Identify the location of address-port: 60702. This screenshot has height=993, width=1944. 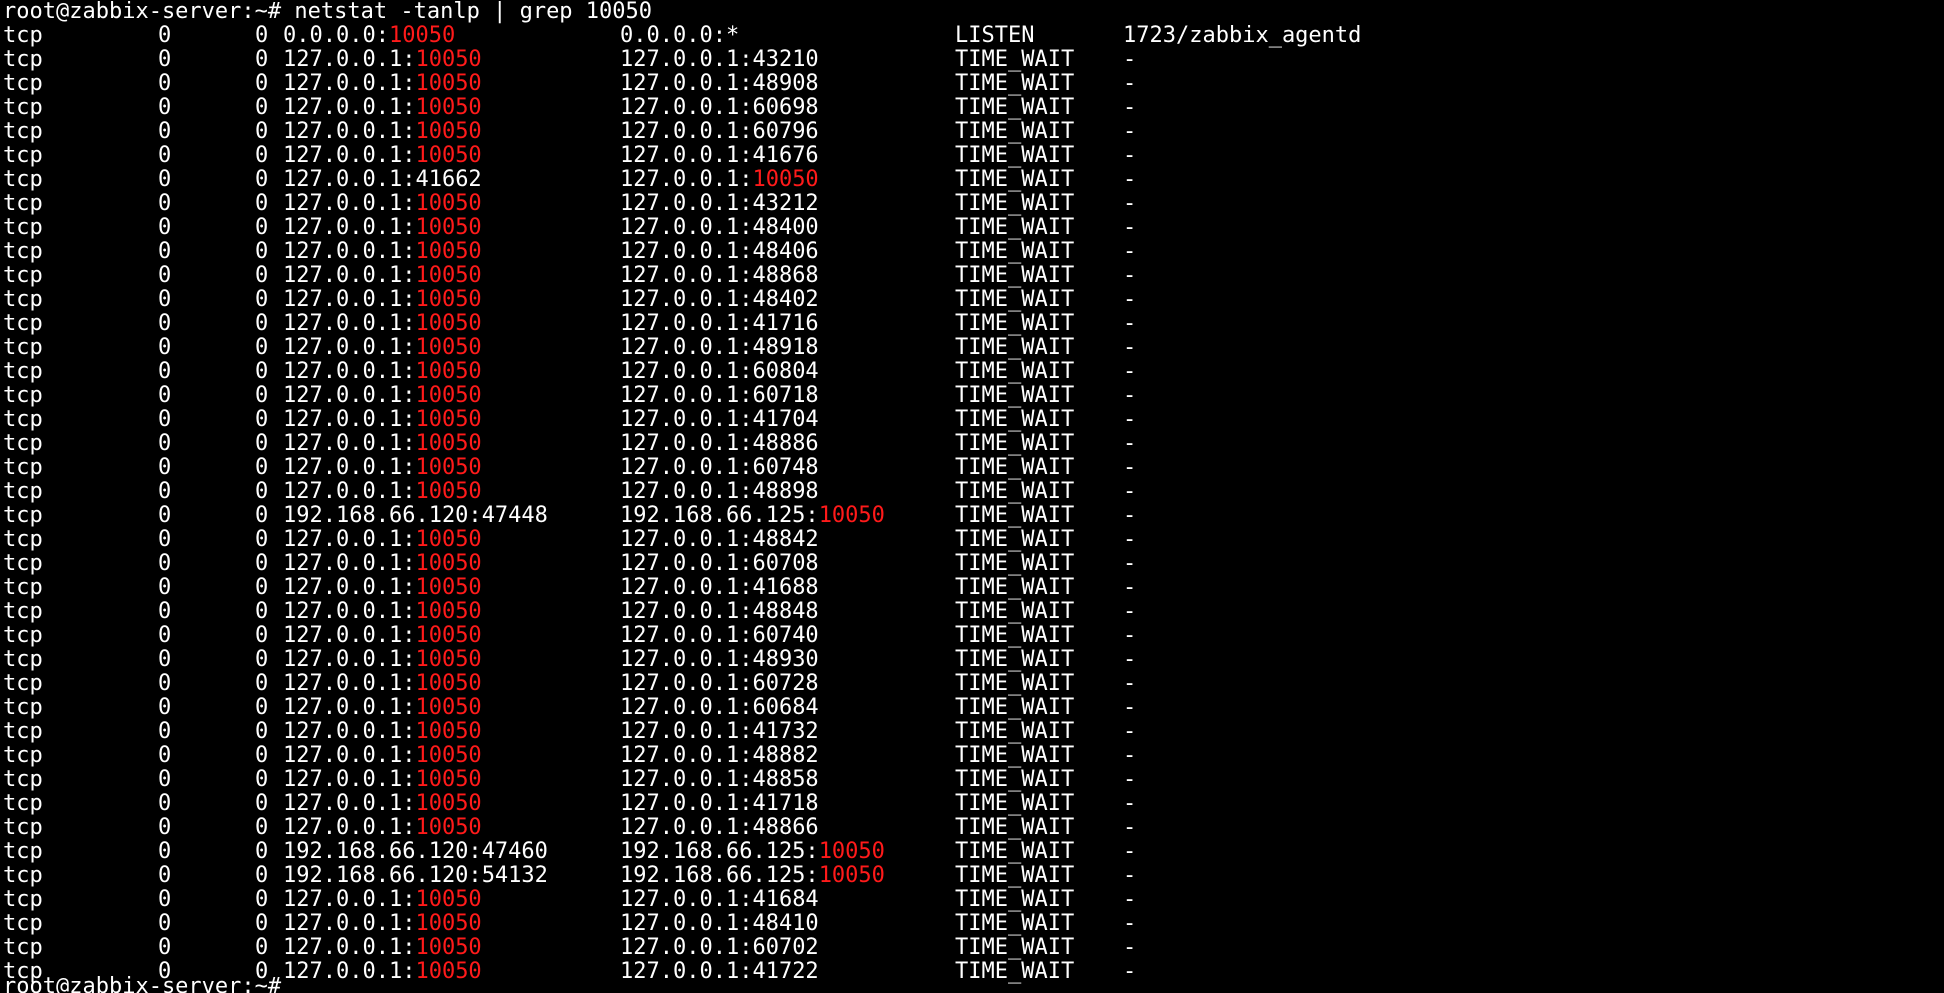
(785, 947).